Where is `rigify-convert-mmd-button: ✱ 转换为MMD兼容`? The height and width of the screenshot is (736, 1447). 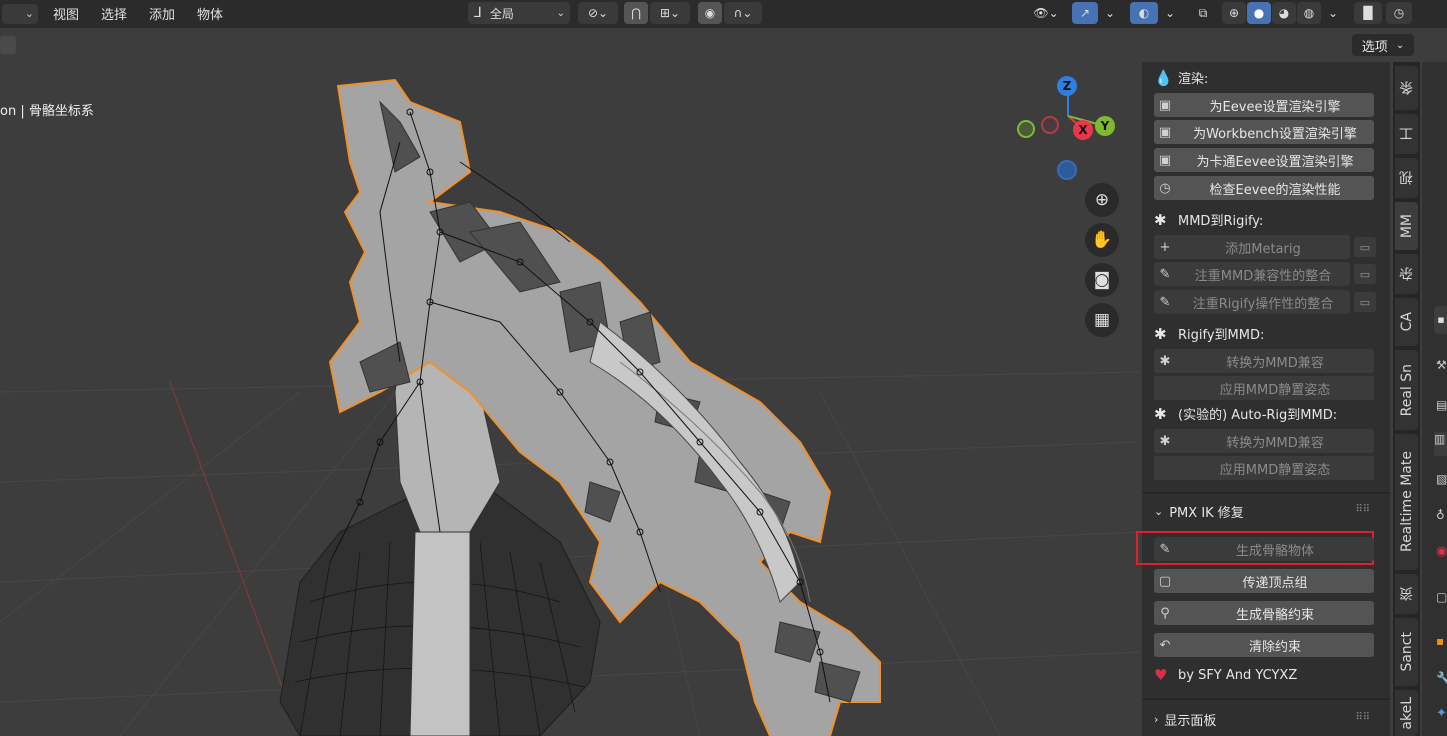
rigify-convert-mmd-button: ✱ 转换为MMD兼容 is located at coordinates (1264, 361).